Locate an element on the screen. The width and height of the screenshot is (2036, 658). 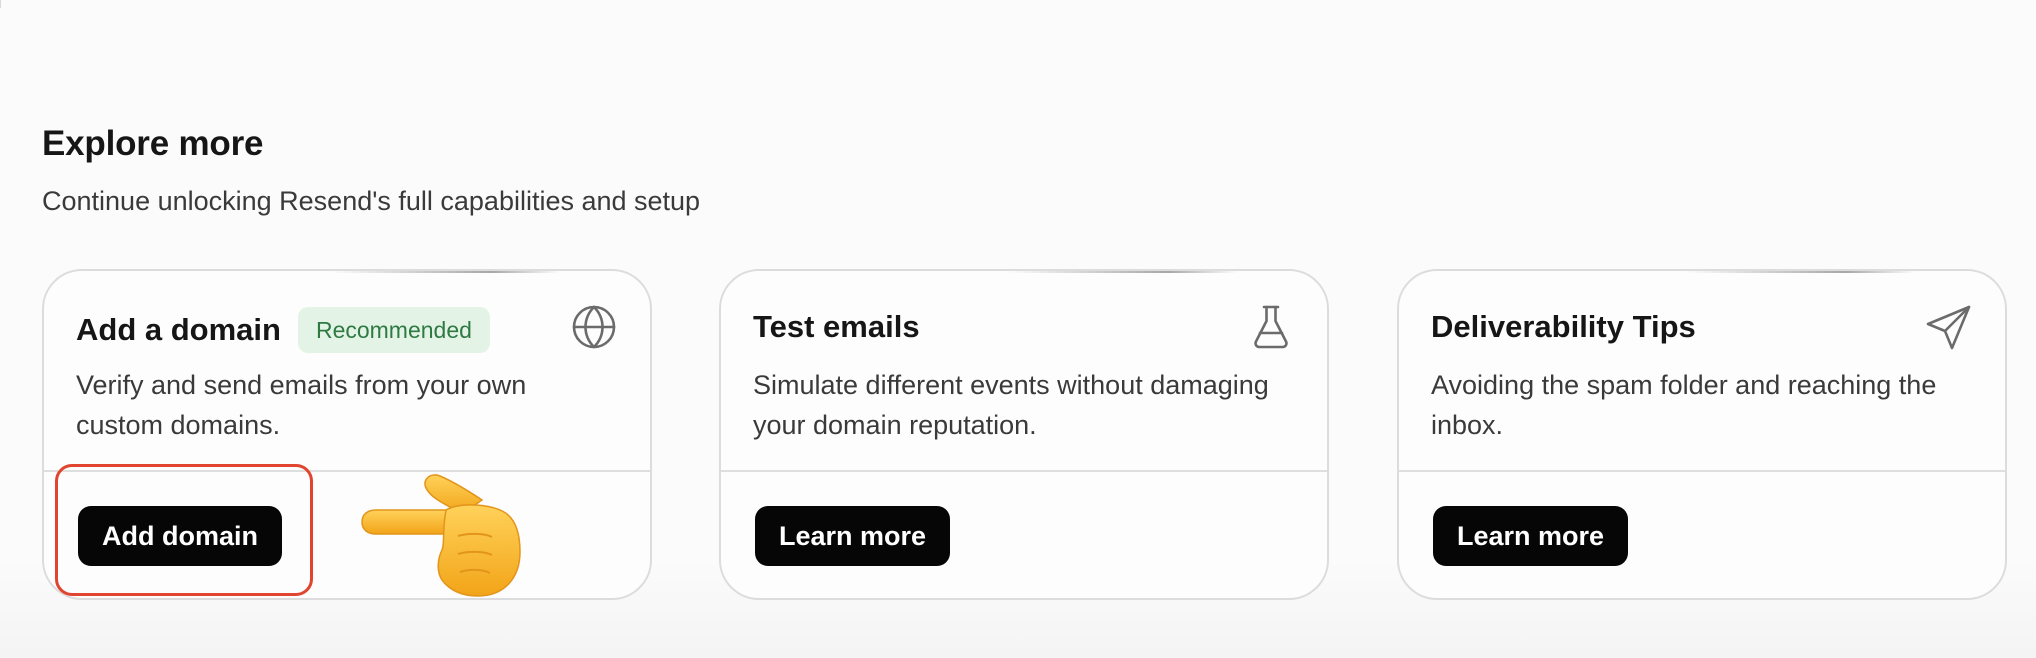
send-icon is located at coordinates (1949, 327).